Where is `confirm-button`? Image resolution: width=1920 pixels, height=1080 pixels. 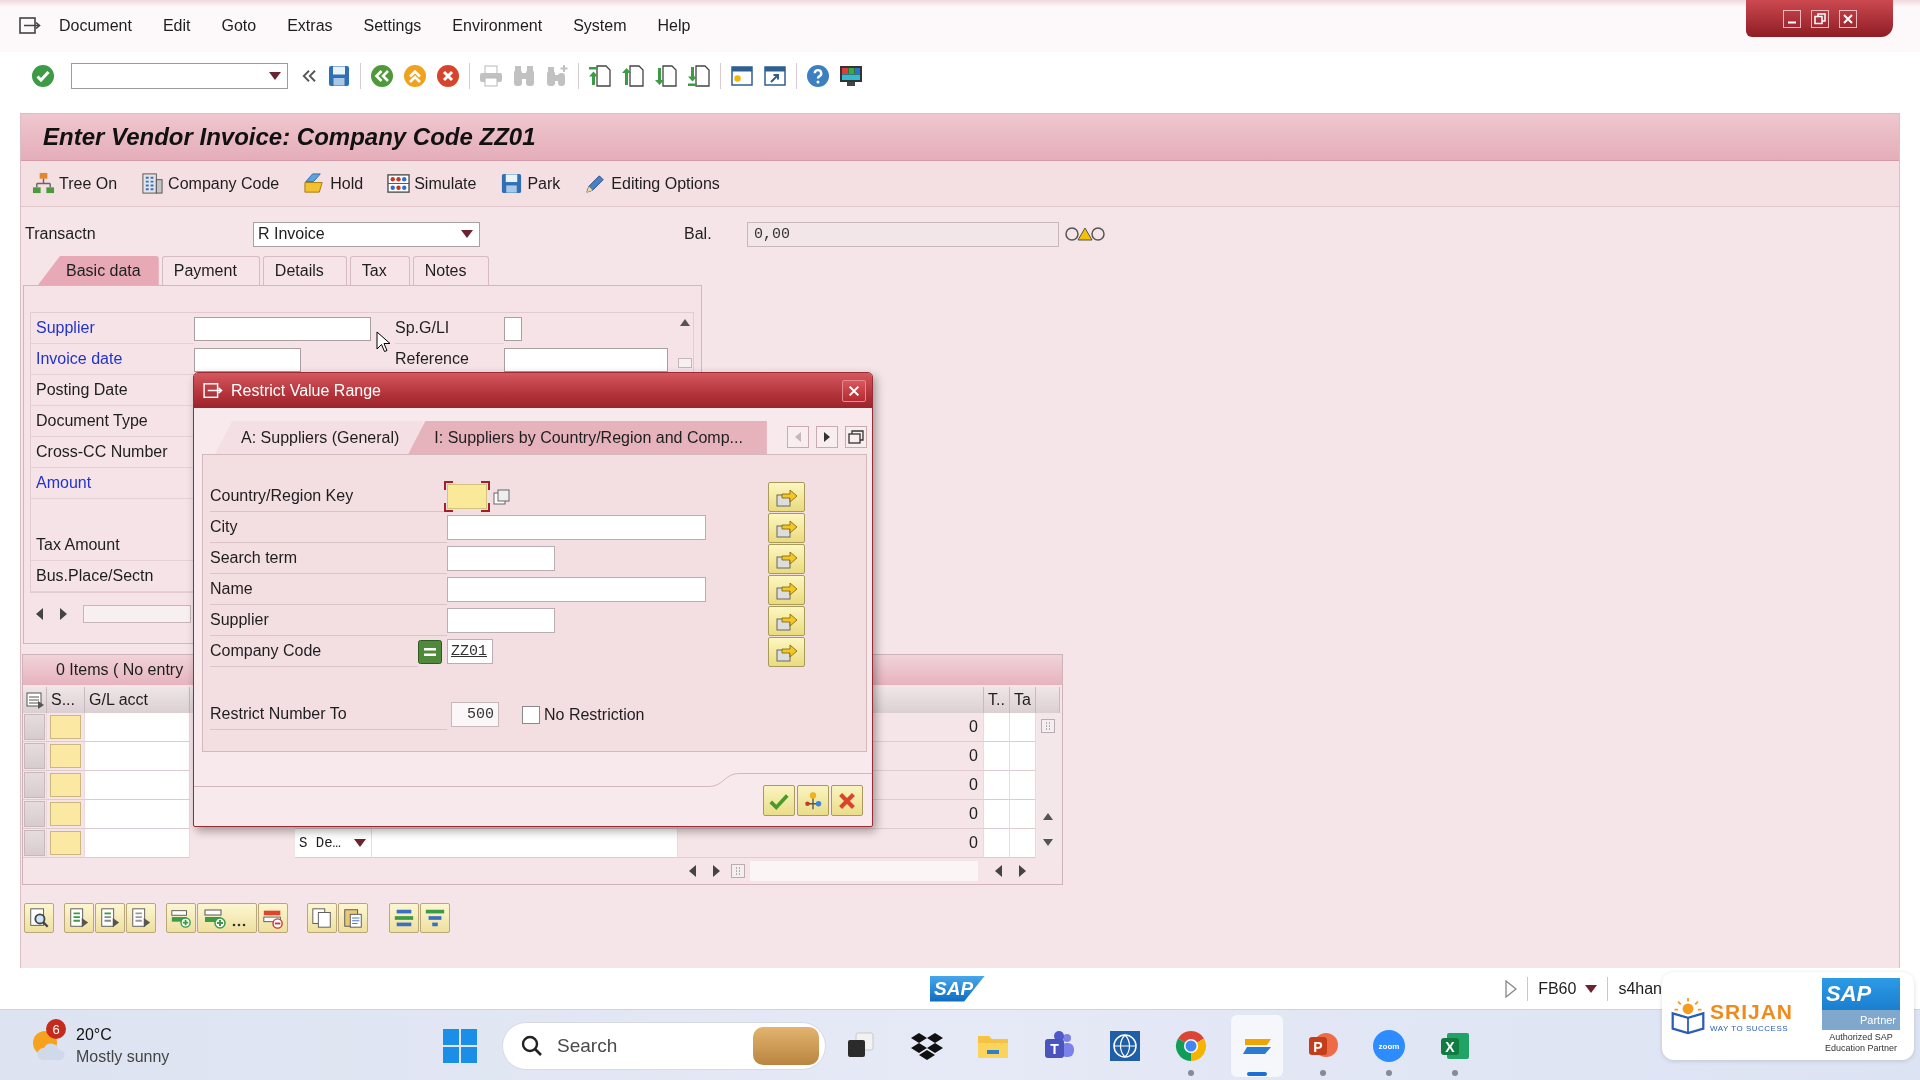 confirm-button is located at coordinates (779, 800).